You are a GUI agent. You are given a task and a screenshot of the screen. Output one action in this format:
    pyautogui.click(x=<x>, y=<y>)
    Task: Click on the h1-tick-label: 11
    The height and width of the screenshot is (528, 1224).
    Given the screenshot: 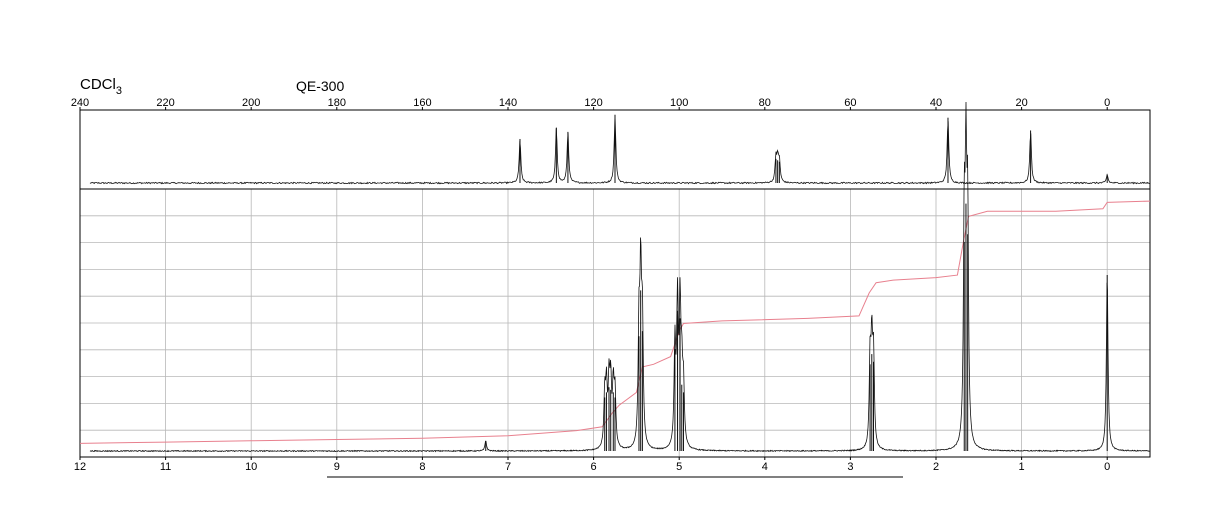 What is the action you would take?
    pyautogui.click(x=165, y=467)
    